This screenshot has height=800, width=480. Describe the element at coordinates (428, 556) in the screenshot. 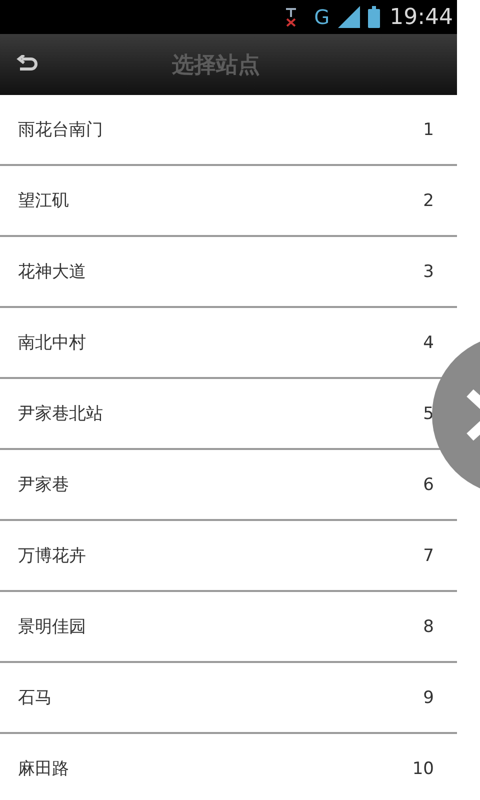

I see `station-number: 7` at that location.